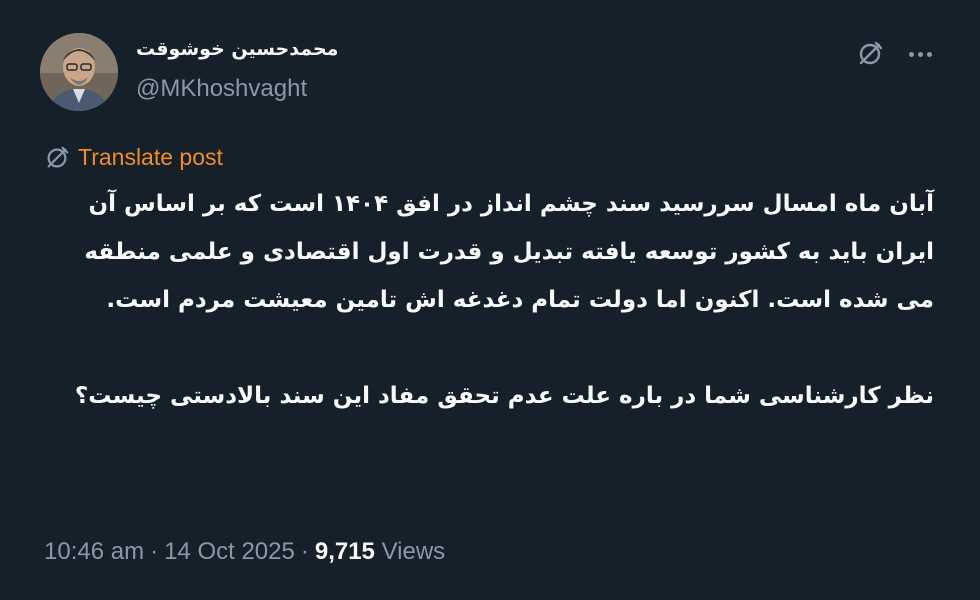 Image resolution: width=980 pixels, height=600 pixels. What do you see at coordinates (237, 49) in the screenshot?
I see `author-name: محمدحسین خوشوقت` at bounding box center [237, 49].